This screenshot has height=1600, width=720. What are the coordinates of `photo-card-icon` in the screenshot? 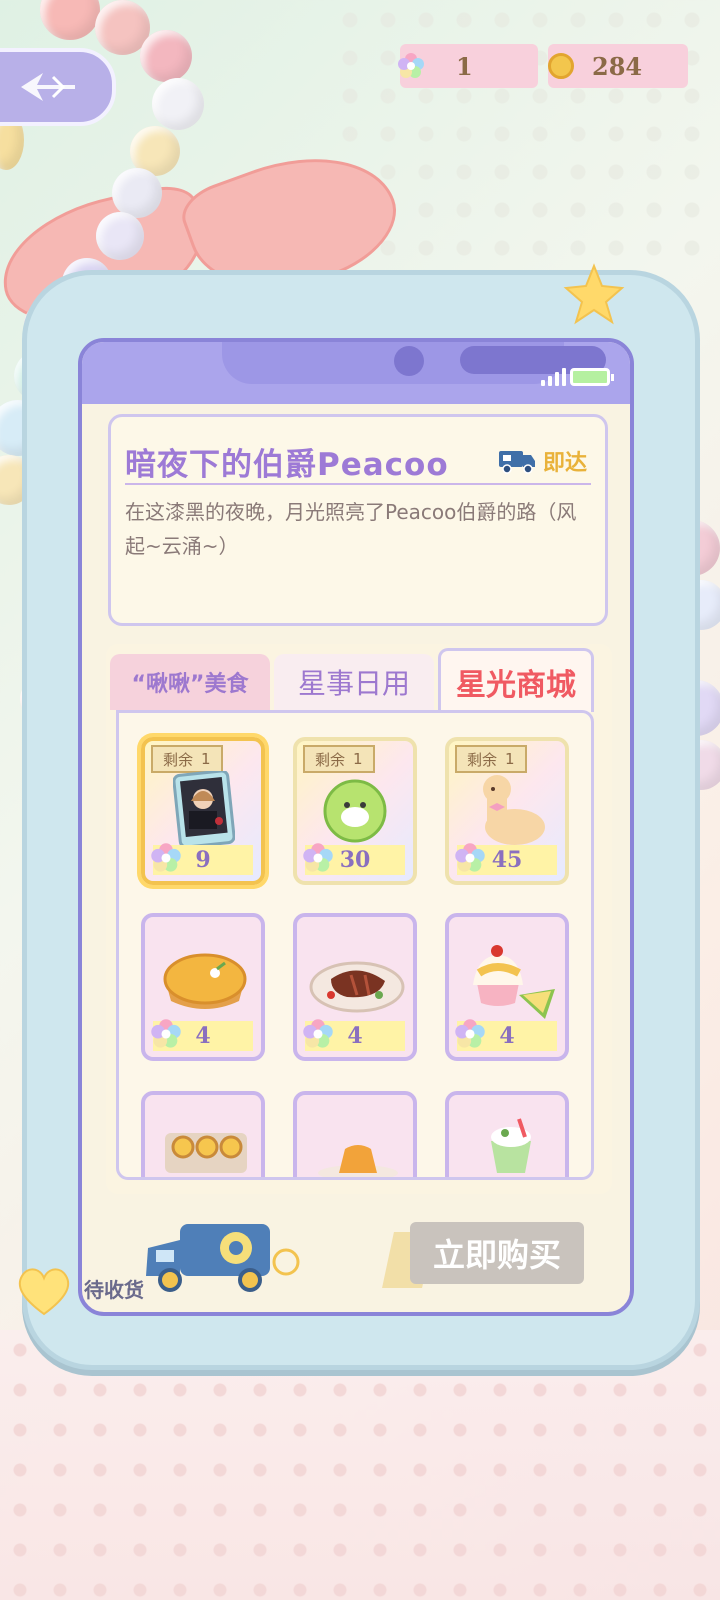 It's located at (204, 809).